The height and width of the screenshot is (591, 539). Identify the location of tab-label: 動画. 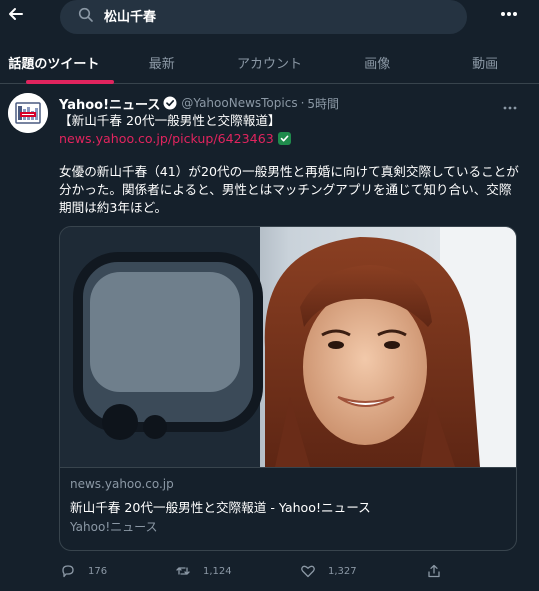
(485, 64).